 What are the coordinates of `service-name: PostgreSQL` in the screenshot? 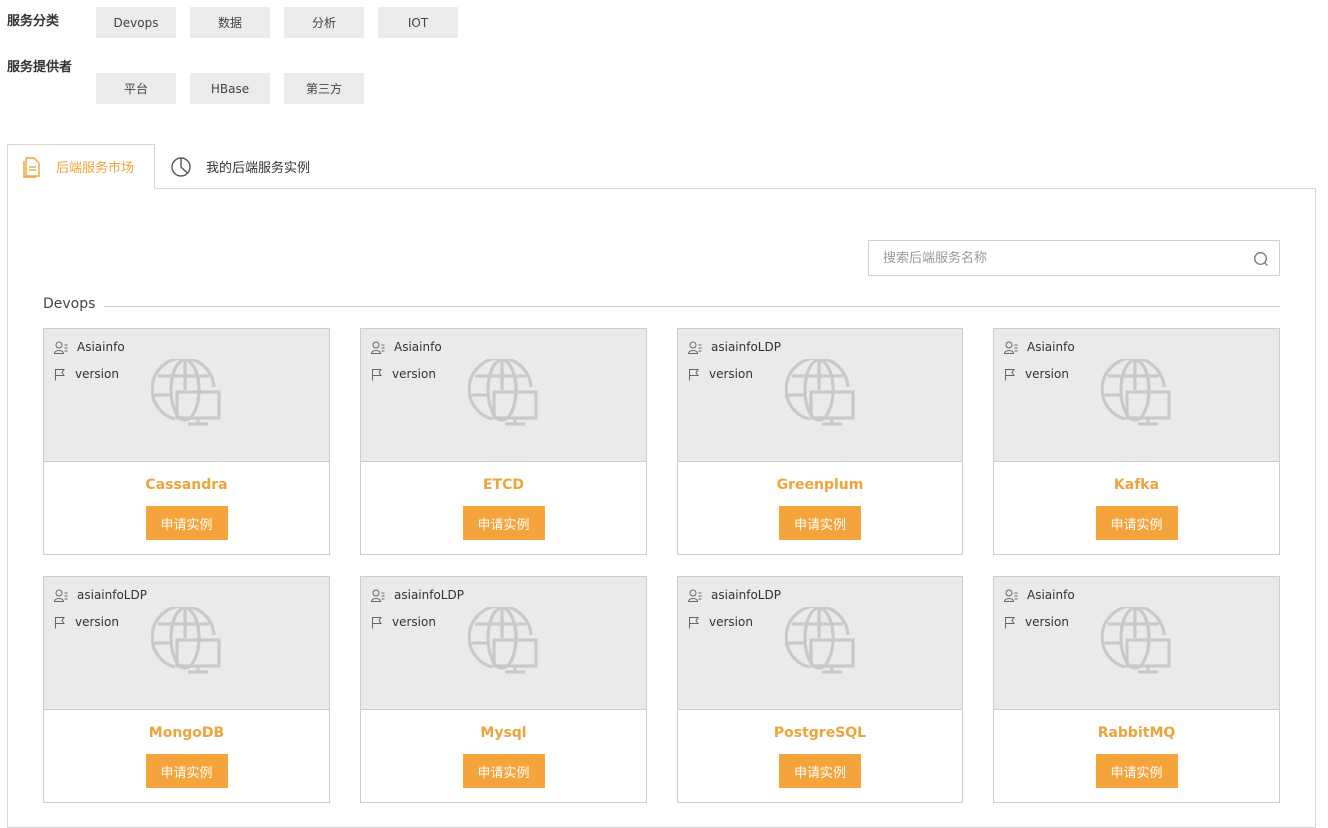 It's located at (820, 733).